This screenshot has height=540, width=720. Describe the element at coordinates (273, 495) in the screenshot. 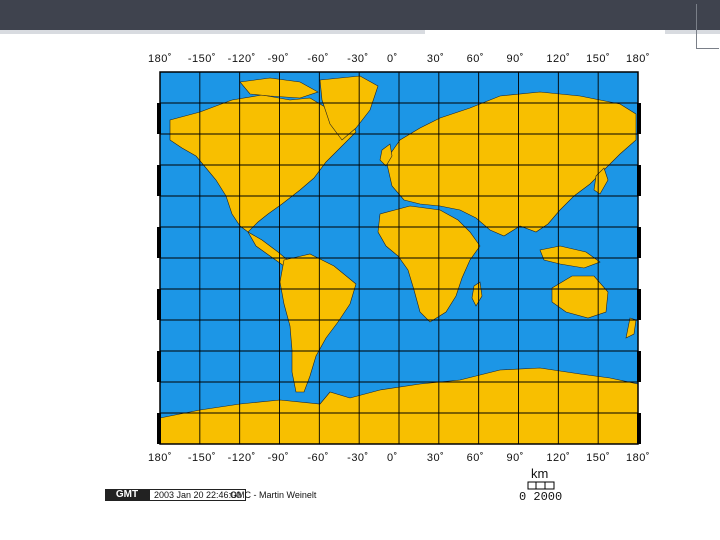

I see `map-credit: GMC - Martin Weinelt` at that location.